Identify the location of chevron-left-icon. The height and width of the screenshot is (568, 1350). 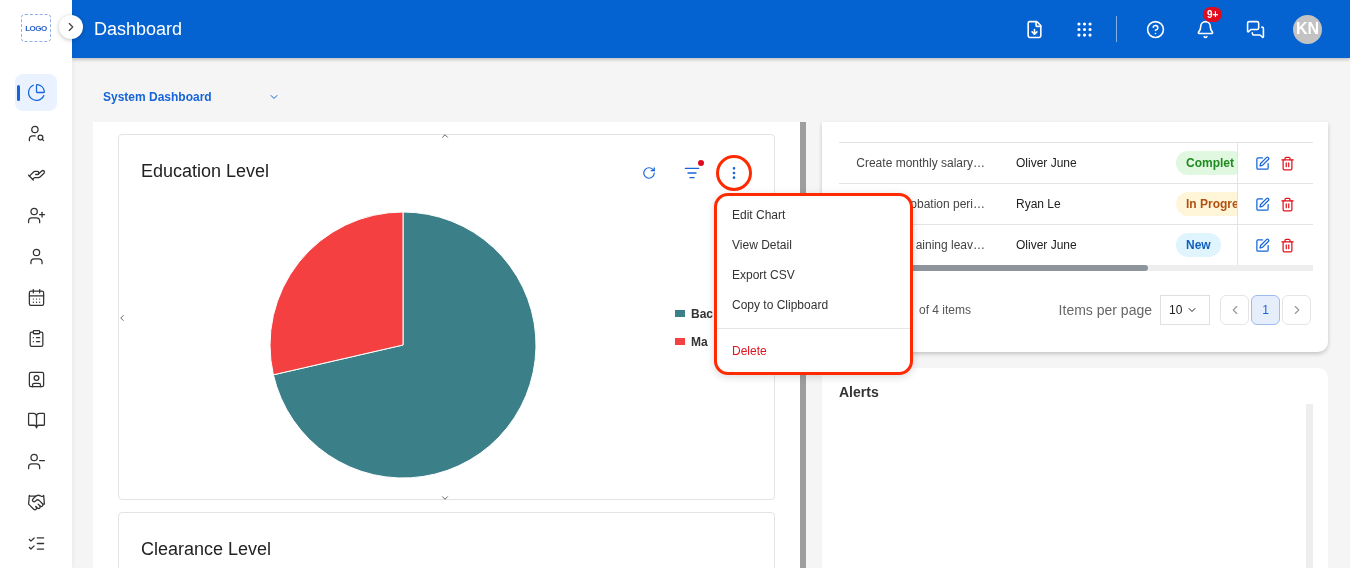
(122, 318).